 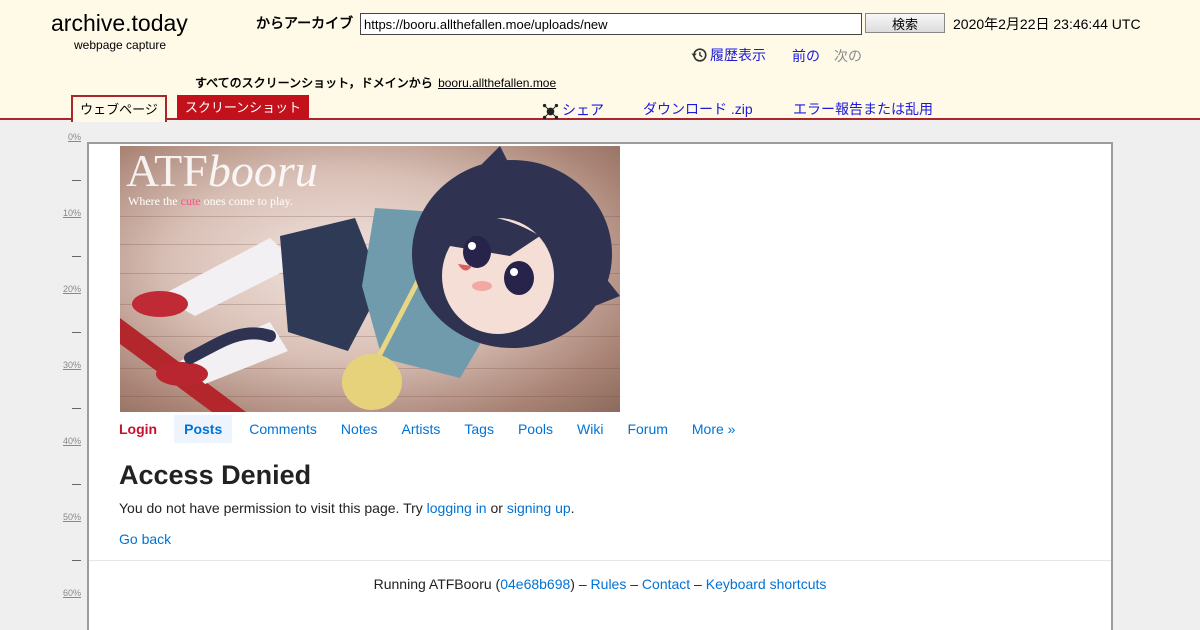 What do you see at coordinates (283, 429) in the screenshot?
I see `nav-comments: Comments` at bounding box center [283, 429].